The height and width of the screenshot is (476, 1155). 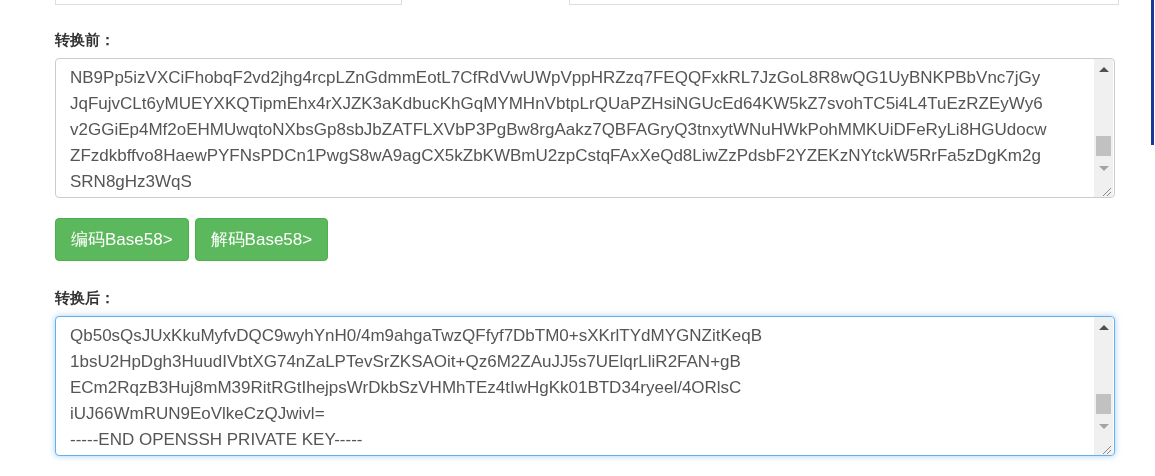 I want to click on section-label: 转换前：, so click(x=85, y=40).